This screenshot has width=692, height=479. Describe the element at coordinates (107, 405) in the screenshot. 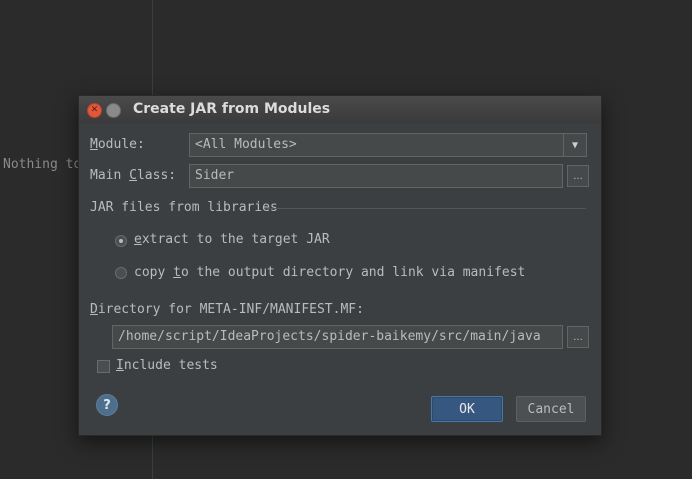

I see `help-icon: ?` at that location.